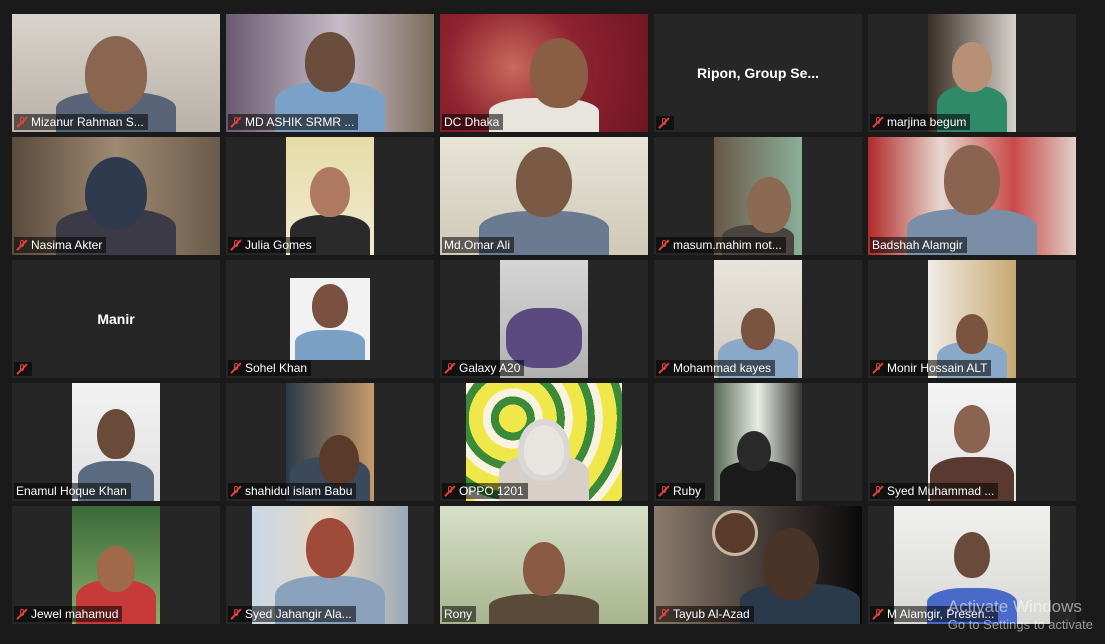  I want to click on participant-name-label: Sohel Khan, so click(270, 368).